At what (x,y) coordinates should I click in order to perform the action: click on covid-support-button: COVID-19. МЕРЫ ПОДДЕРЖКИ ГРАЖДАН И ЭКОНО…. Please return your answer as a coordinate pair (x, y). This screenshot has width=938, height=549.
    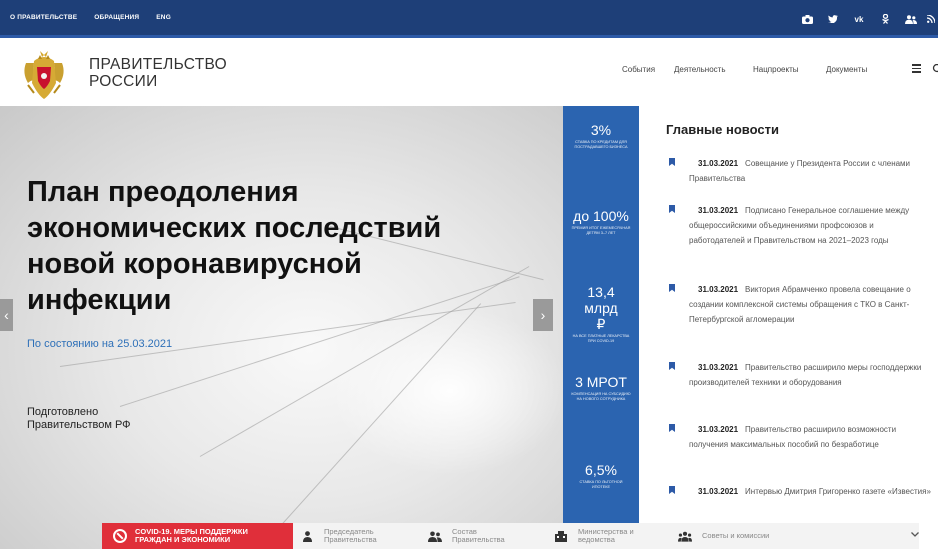
    Looking at the image, I should click on (197, 536).